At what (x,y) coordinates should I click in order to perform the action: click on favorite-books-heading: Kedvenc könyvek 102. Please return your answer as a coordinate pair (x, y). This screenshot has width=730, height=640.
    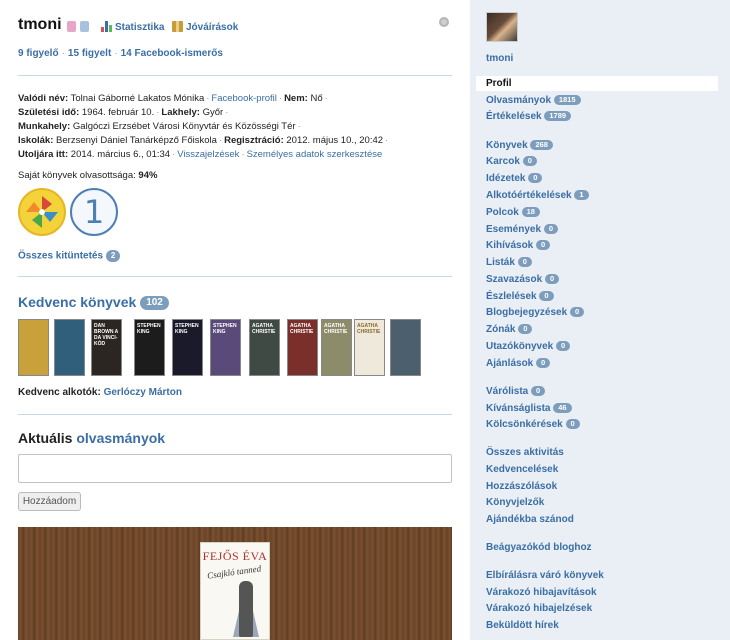
    Looking at the image, I should click on (93, 302).